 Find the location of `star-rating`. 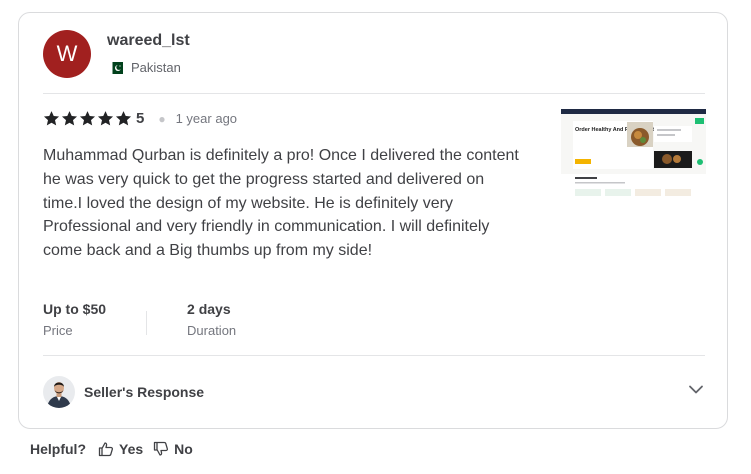

star-rating is located at coordinates (87, 118).